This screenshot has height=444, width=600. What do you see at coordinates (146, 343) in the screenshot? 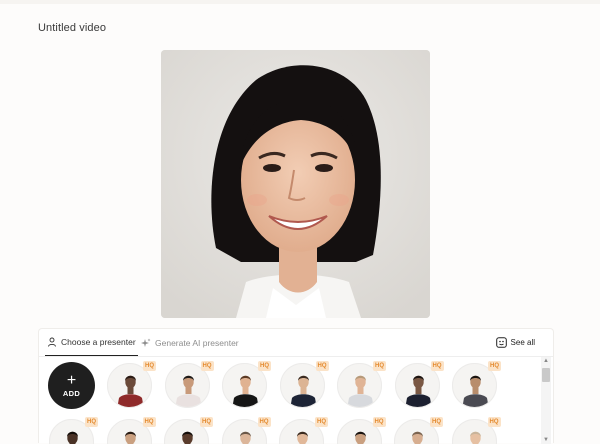
I see `sparkle-icon` at bounding box center [146, 343].